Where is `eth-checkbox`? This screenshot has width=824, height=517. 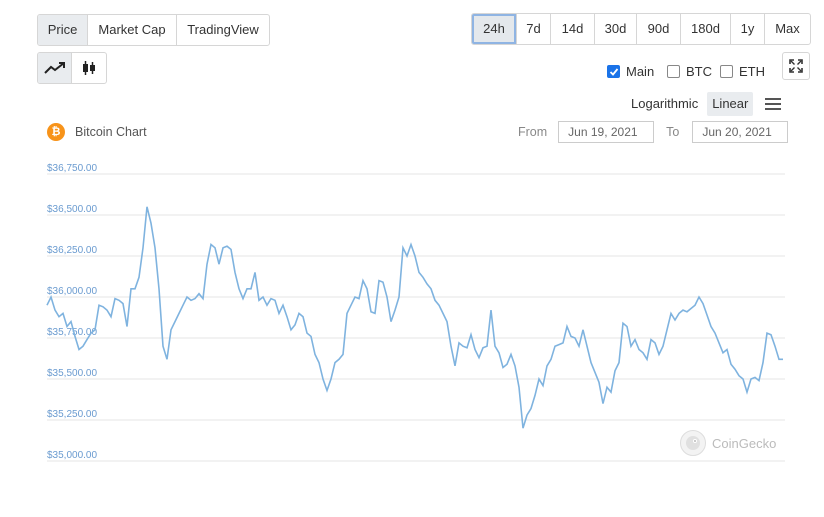 eth-checkbox is located at coordinates (726, 71).